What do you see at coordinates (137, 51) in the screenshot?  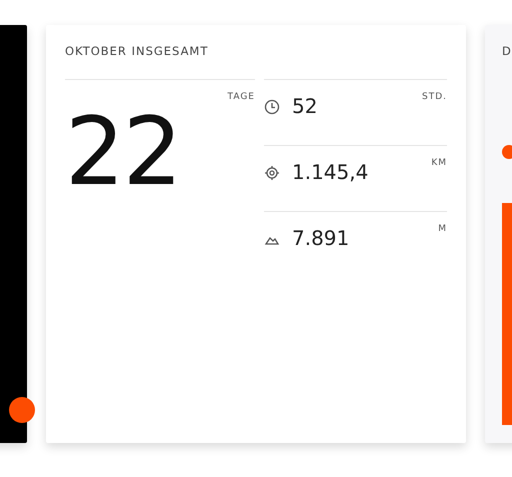 I see `card-title: OKTOBER INSGESAMT` at bounding box center [137, 51].